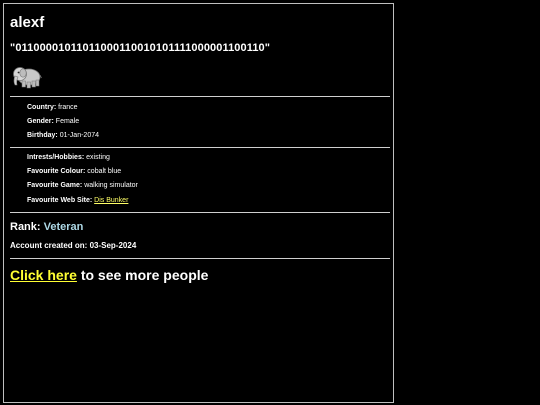 This screenshot has height=405, width=540. I want to click on game-row: Favourite Game: walking simulator, so click(82, 185).